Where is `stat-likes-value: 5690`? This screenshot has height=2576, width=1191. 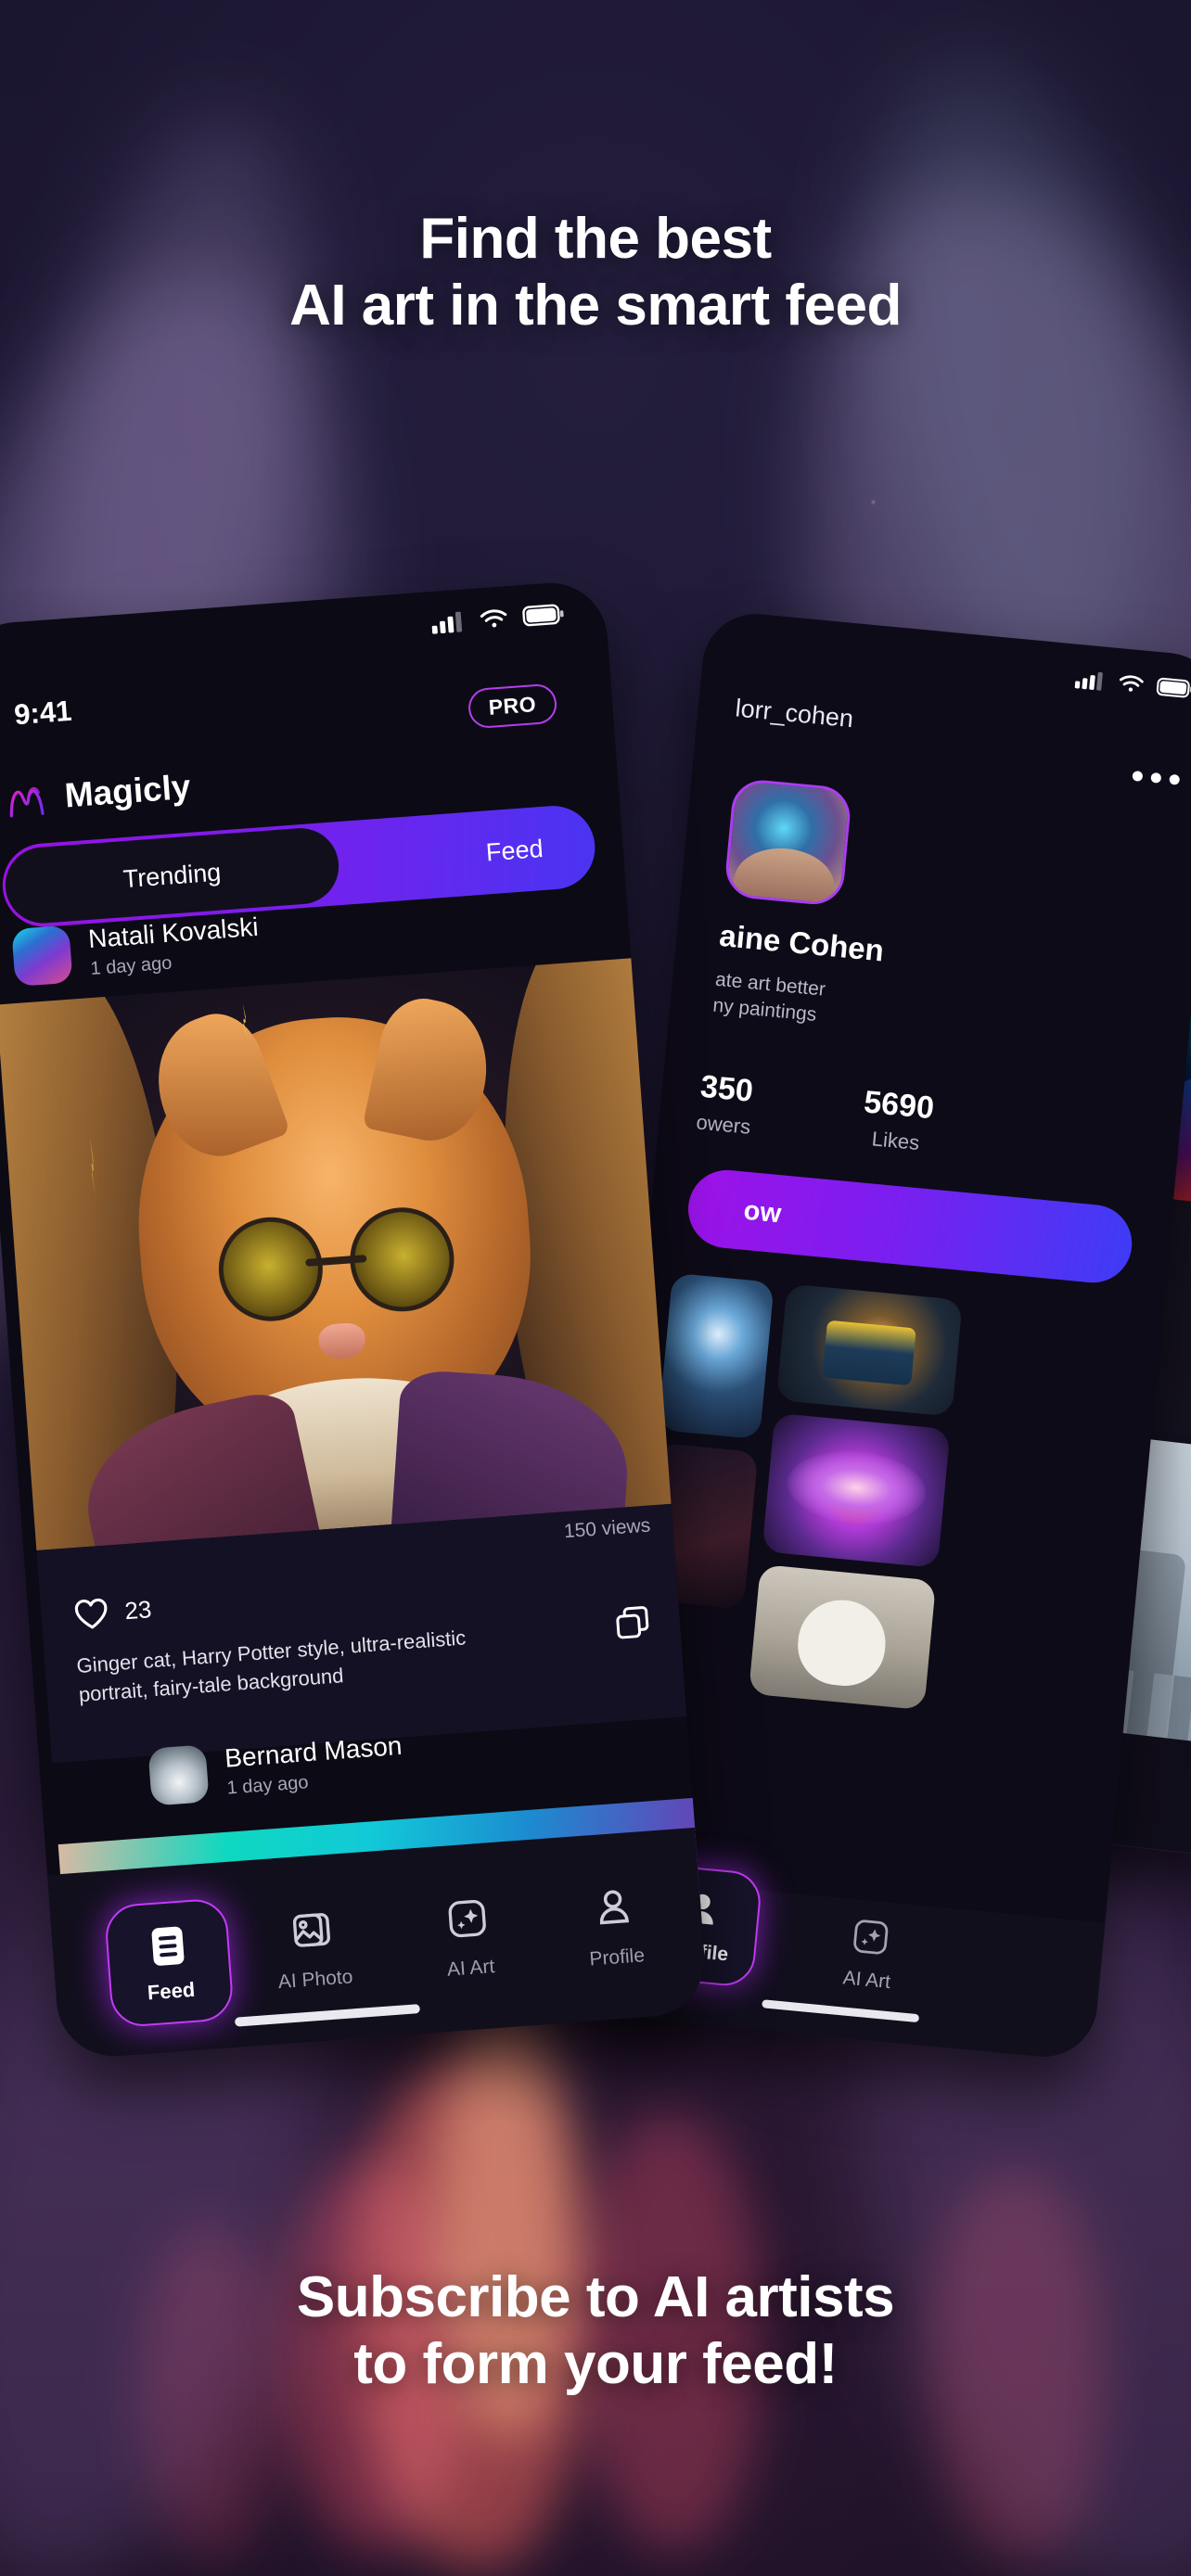 stat-likes-value: 5690 is located at coordinates (899, 1105).